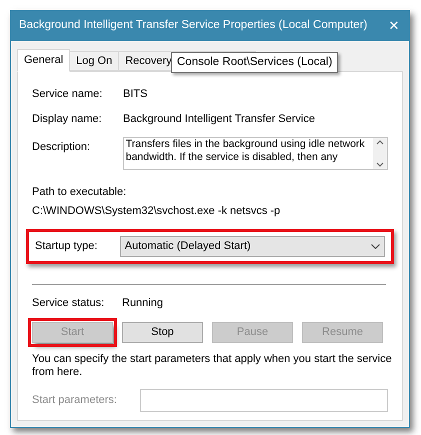 This screenshot has height=435, width=421. I want to click on path-text: C:\WINDOWS\System32\svchost.exe -k netsvcs -p, so click(156, 211).